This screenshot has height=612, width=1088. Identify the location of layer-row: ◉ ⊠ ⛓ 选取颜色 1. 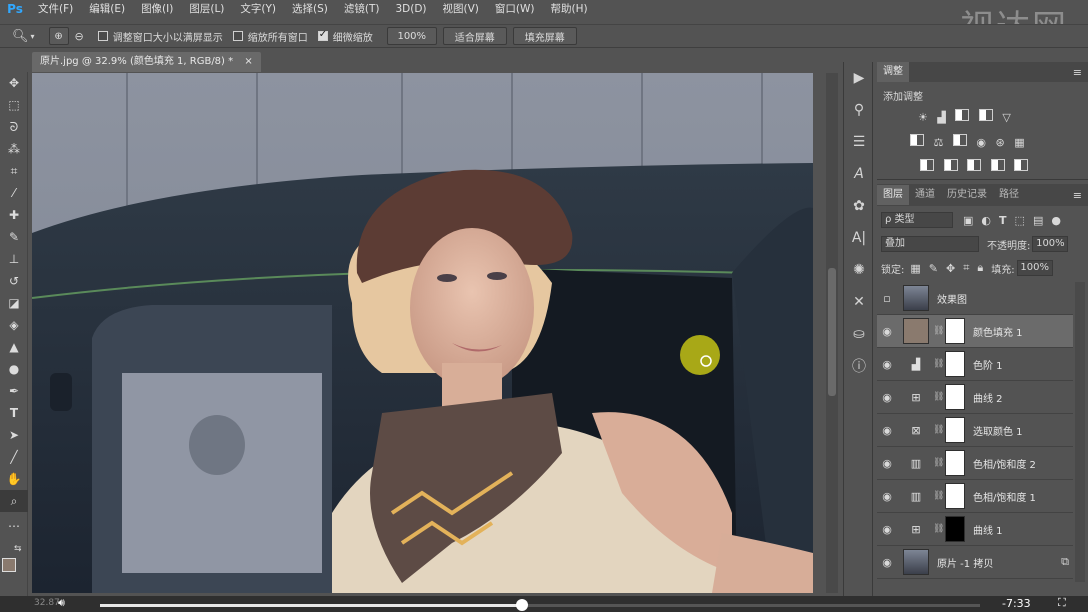
(975, 430).